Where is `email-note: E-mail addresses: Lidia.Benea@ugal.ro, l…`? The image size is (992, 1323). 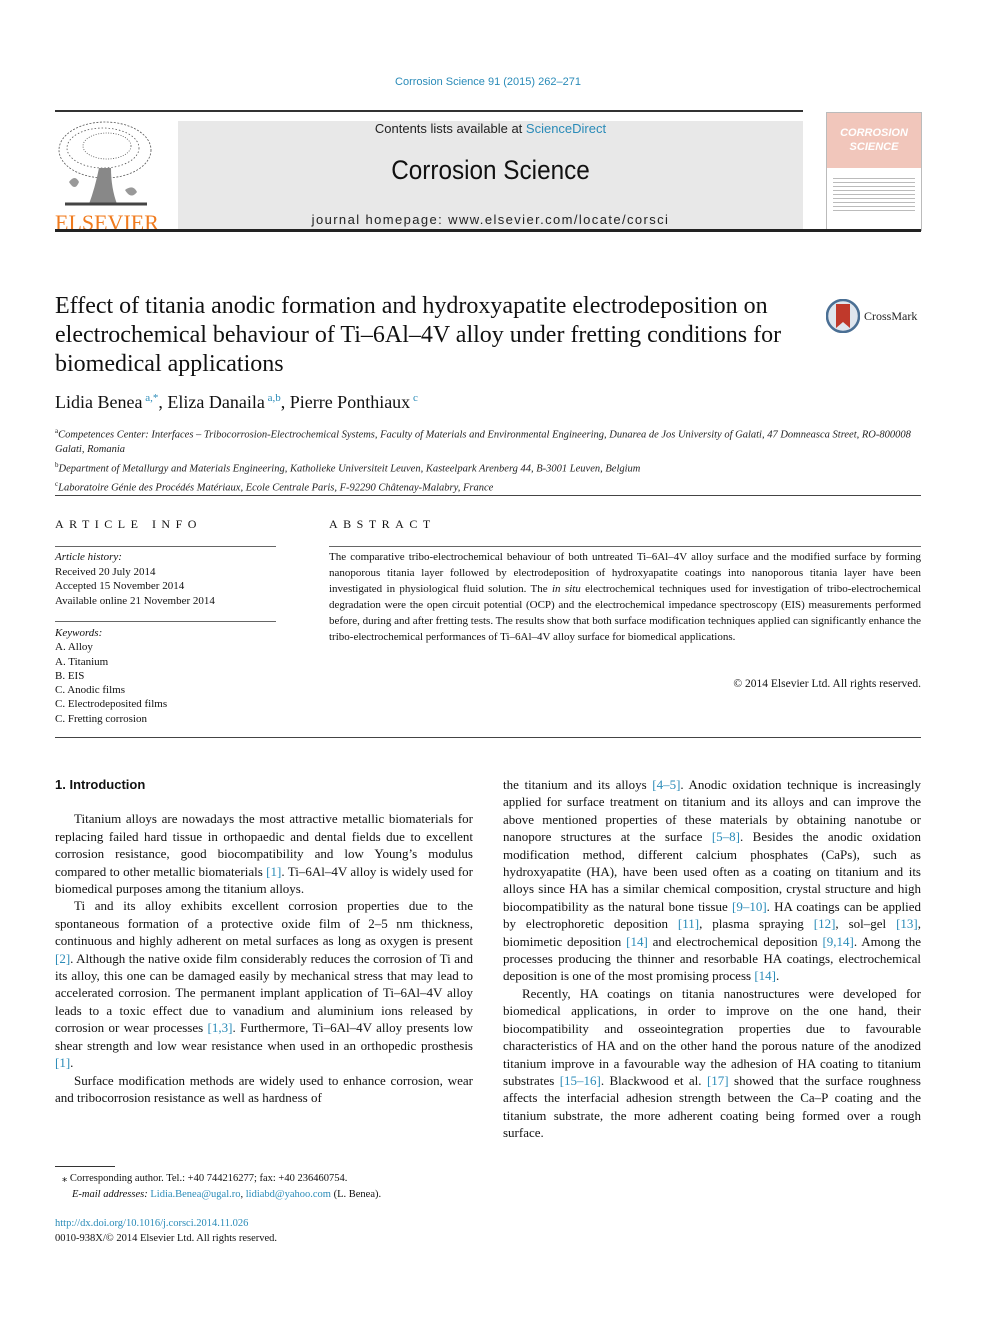
email-note: E-mail addresses: Lidia.Benea@ugal.ro, l… is located at coordinates (227, 1194).